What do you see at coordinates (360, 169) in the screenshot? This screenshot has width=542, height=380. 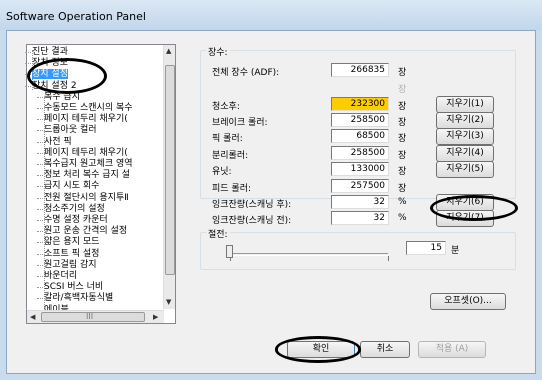 I see `count-value: 133000` at bounding box center [360, 169].